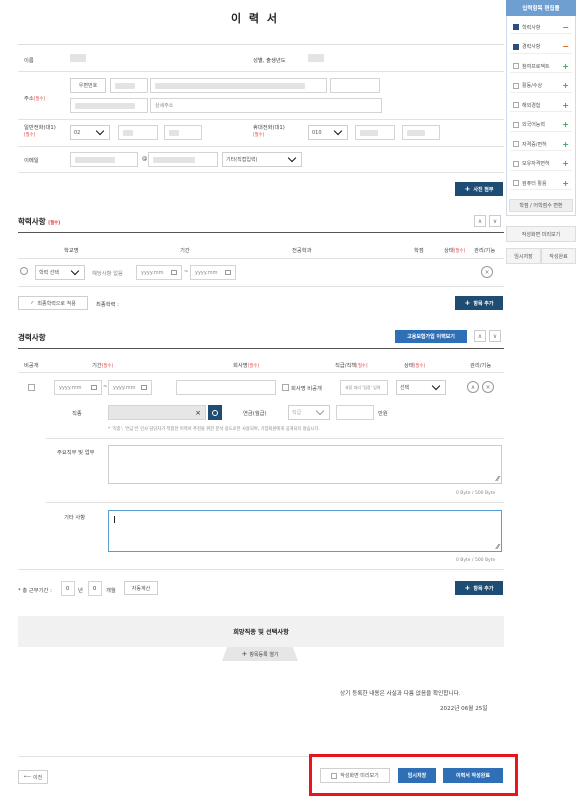 The height and width of the screenshot is (809, 582). Describe the element at coordinates (68, 588) in the screenshot. I see `total-years-input: 0` at that location.